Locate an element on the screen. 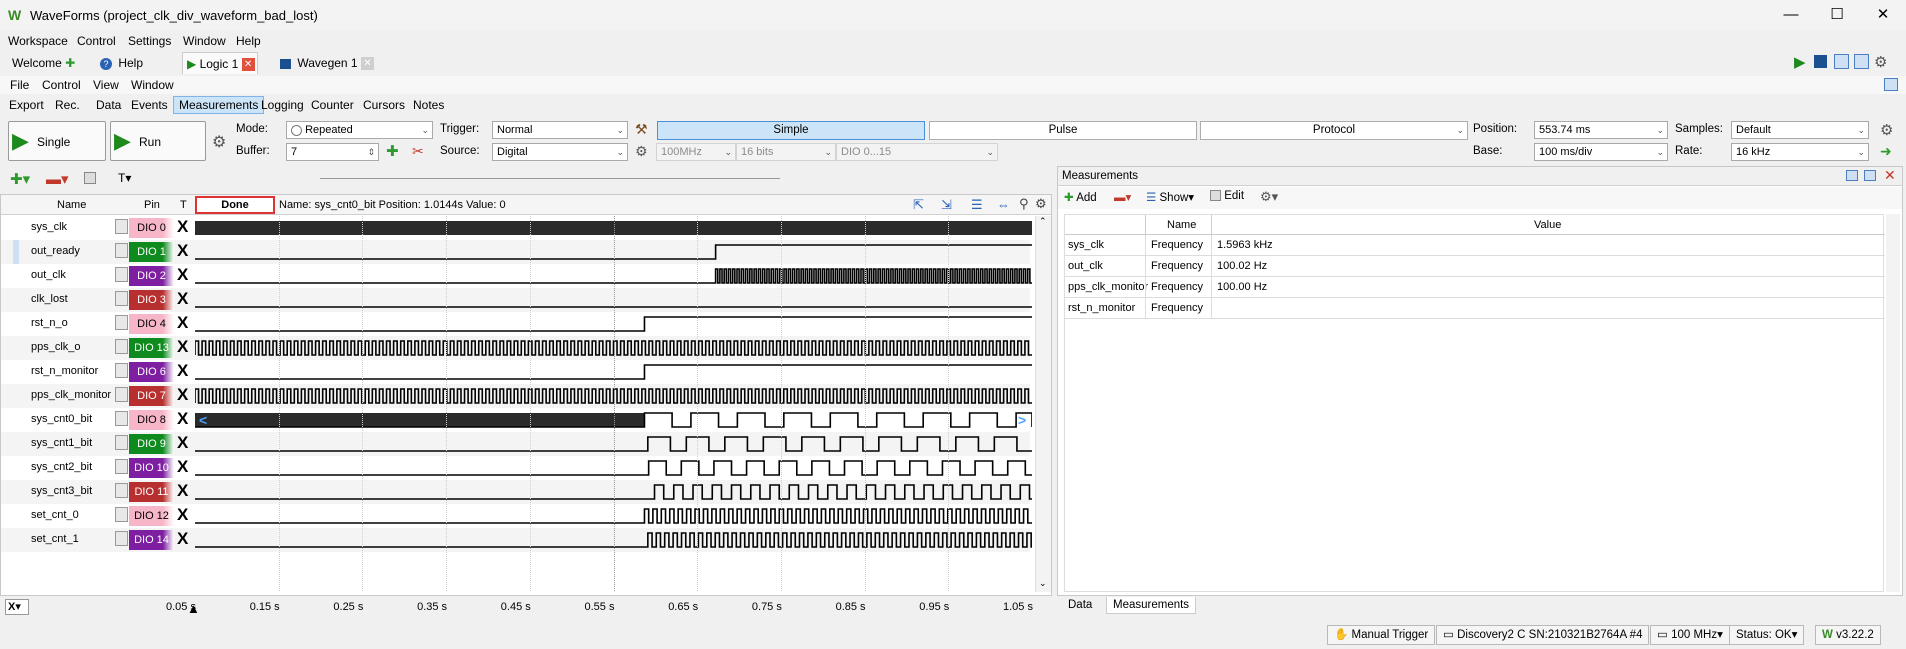 The height and width of the screenshot is (649, 1906). channel-pin: DIO 3 is located at coordinates (151, 300).